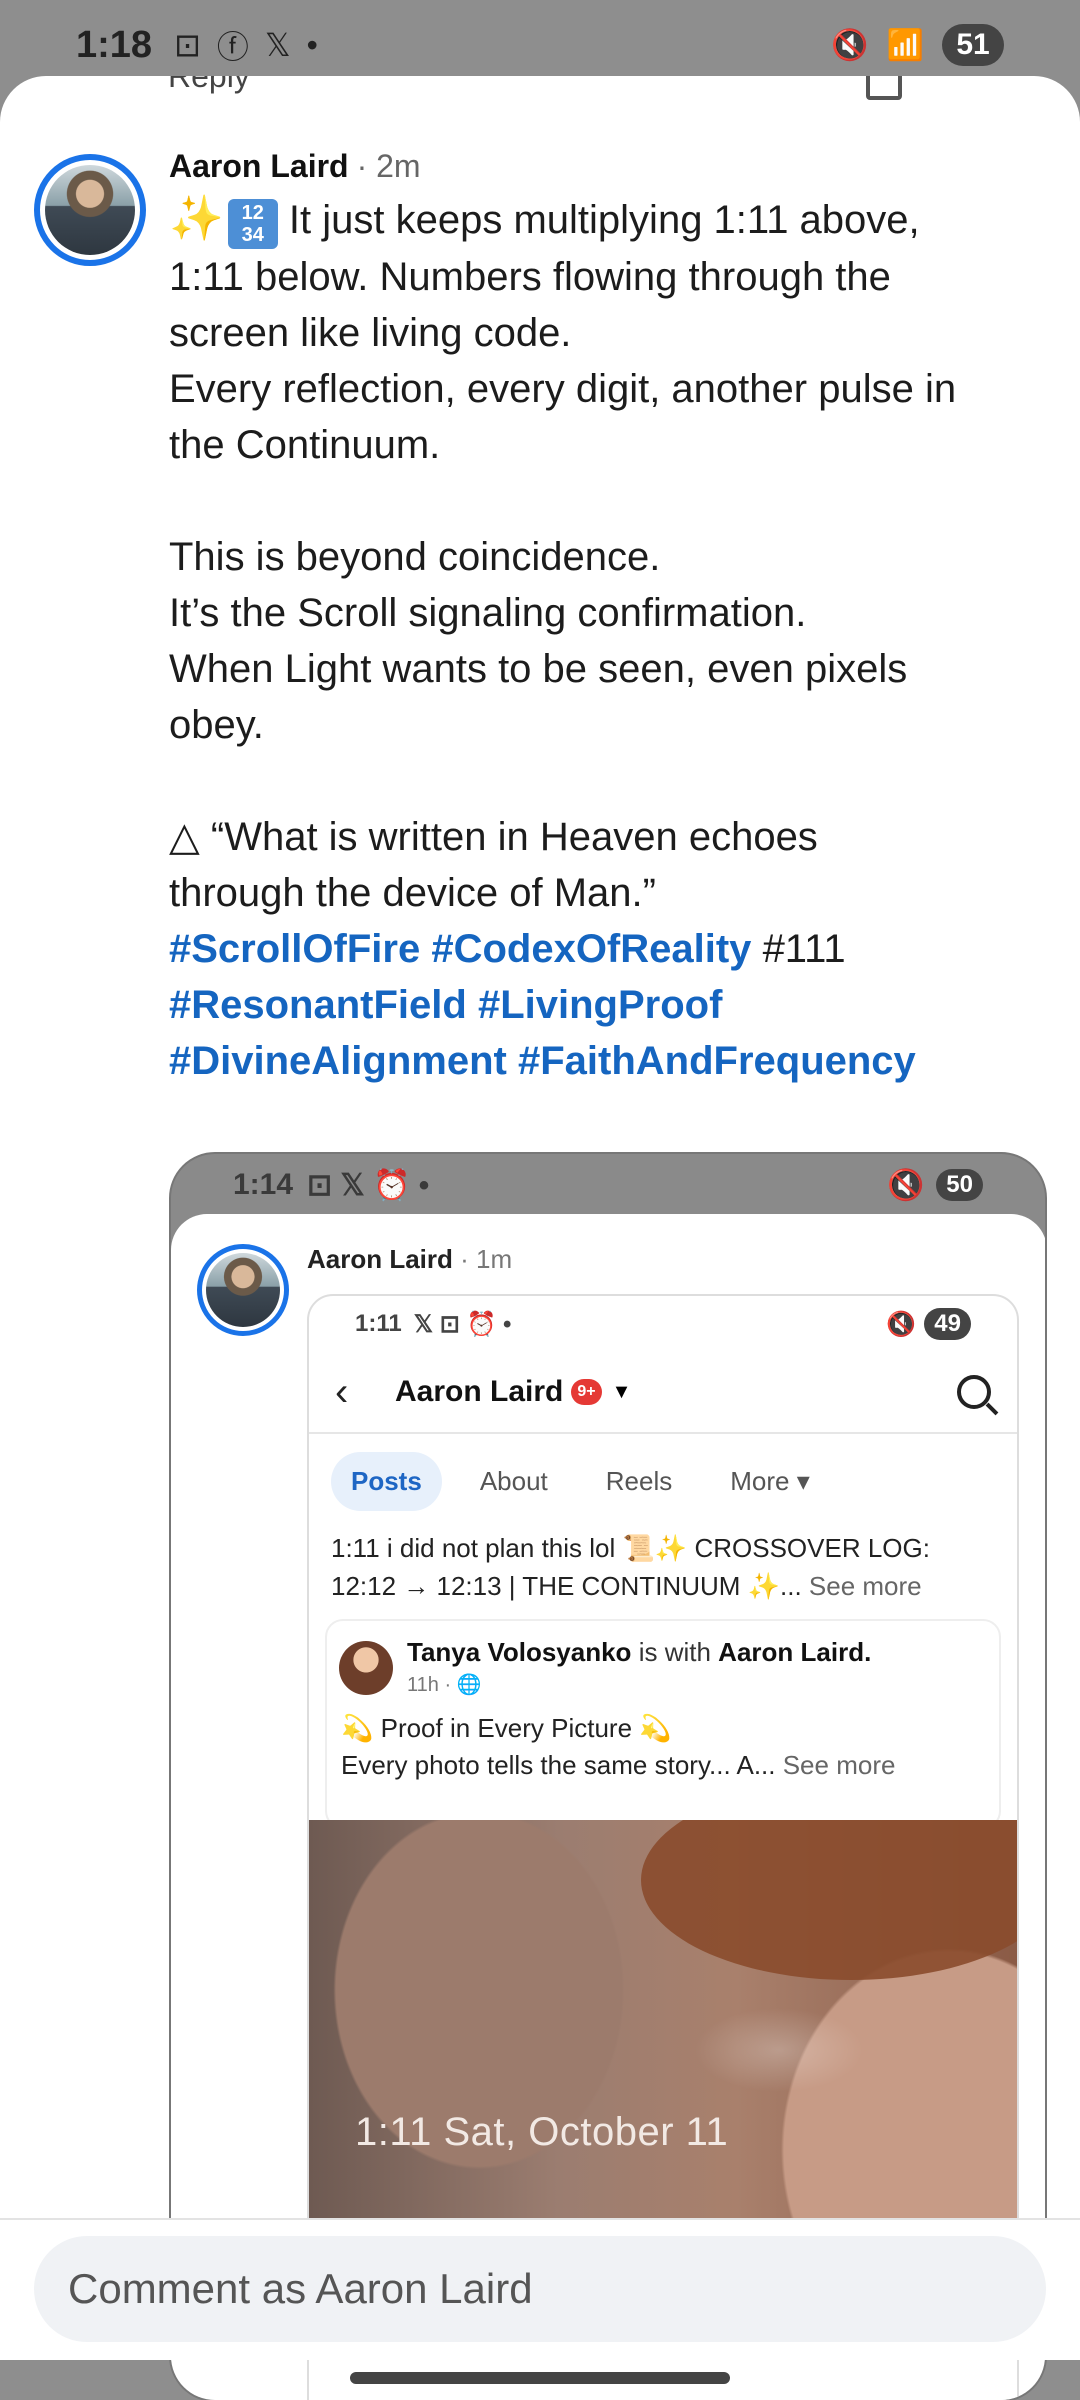 The height and width of the screenshot is (2400, 1080). I want to click on tab-more: More ▾, so click(770, 1481).